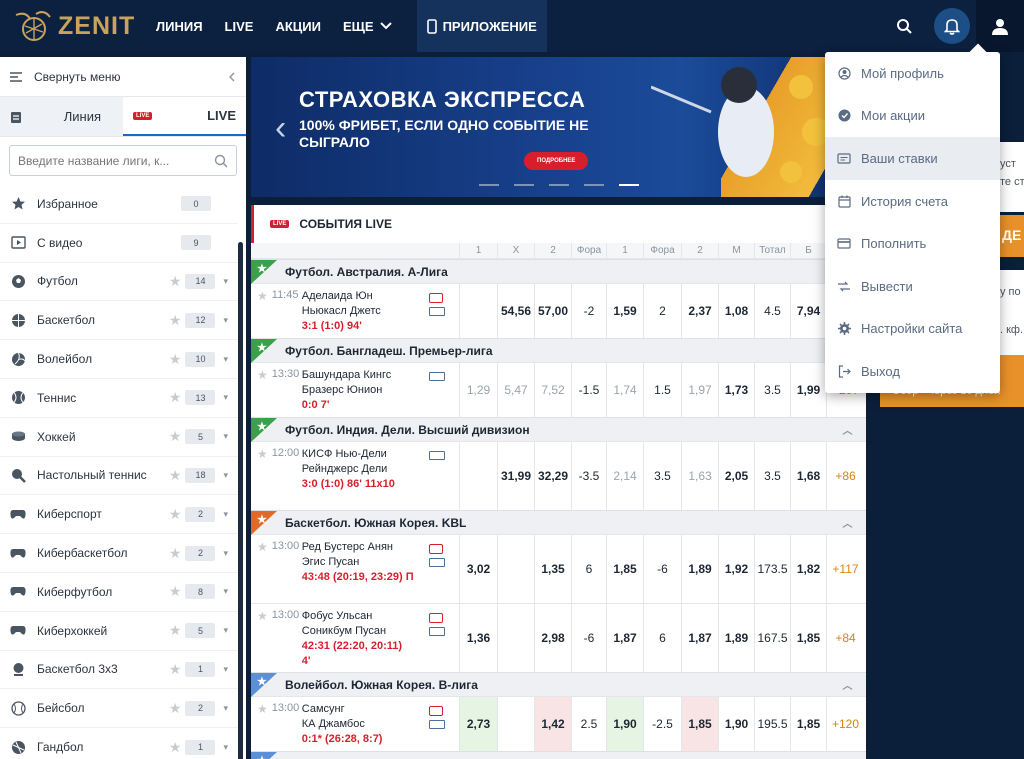 This screenshot has width=1024, height=759. I want to click on league-header: ★ Волейбол. Южная Корея. В-лига ︿, so click(558, 684).